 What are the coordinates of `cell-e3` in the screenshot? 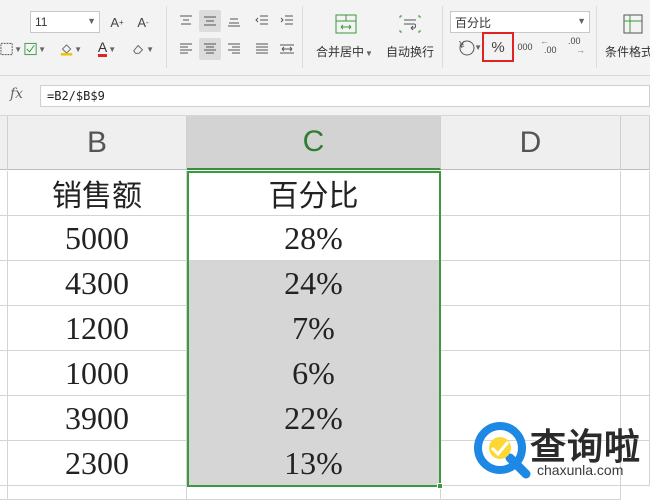 It's located at (635, 283).